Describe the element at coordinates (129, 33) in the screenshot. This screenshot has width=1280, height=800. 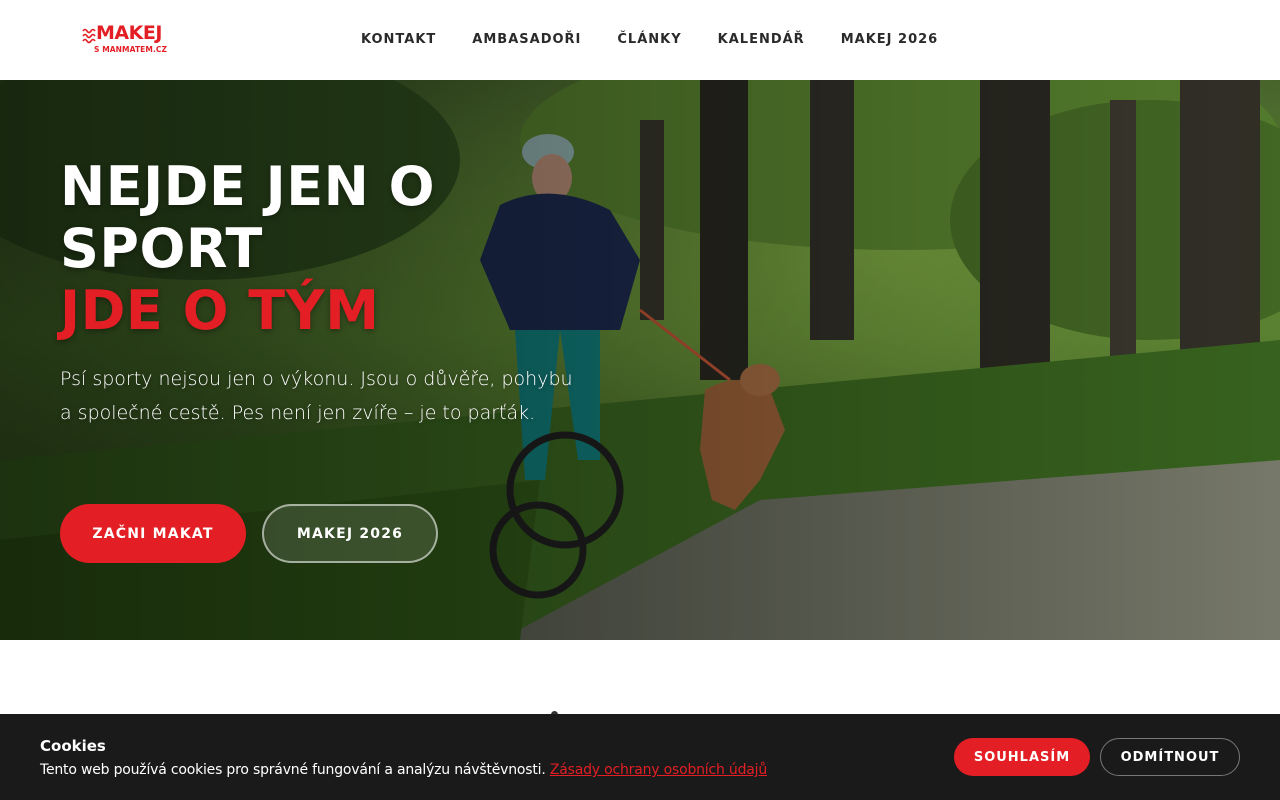
I see `logo-brand: MAKEJ` at that location.